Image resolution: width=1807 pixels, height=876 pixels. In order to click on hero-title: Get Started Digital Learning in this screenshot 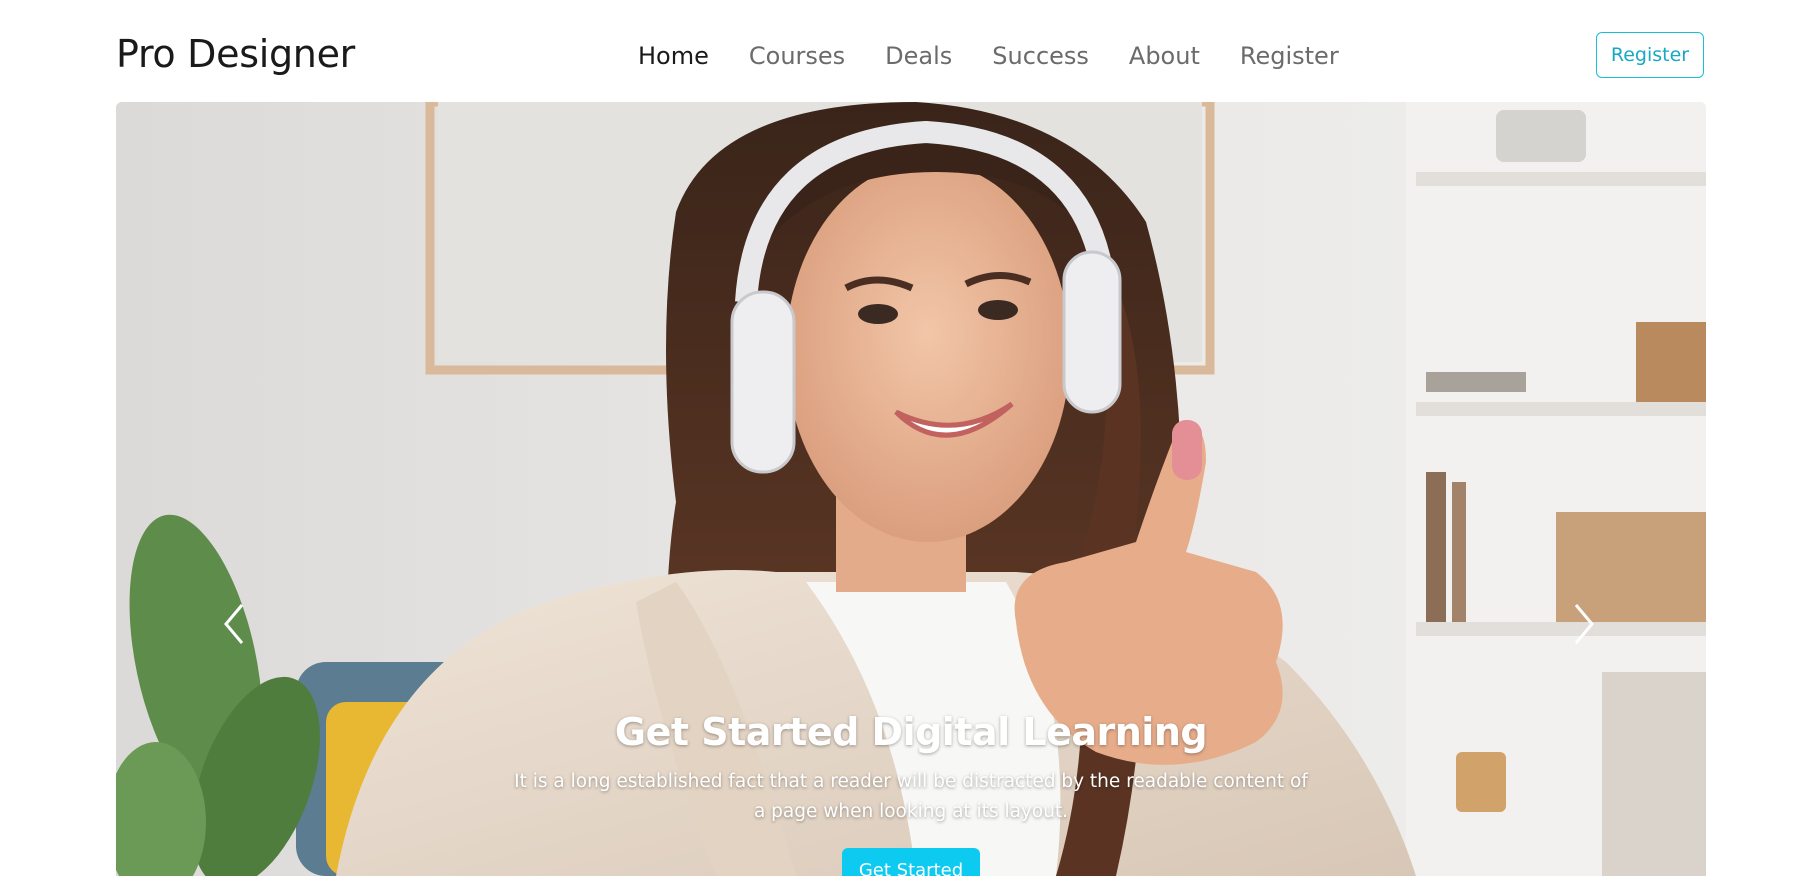, I will do `click(911, 732)`.